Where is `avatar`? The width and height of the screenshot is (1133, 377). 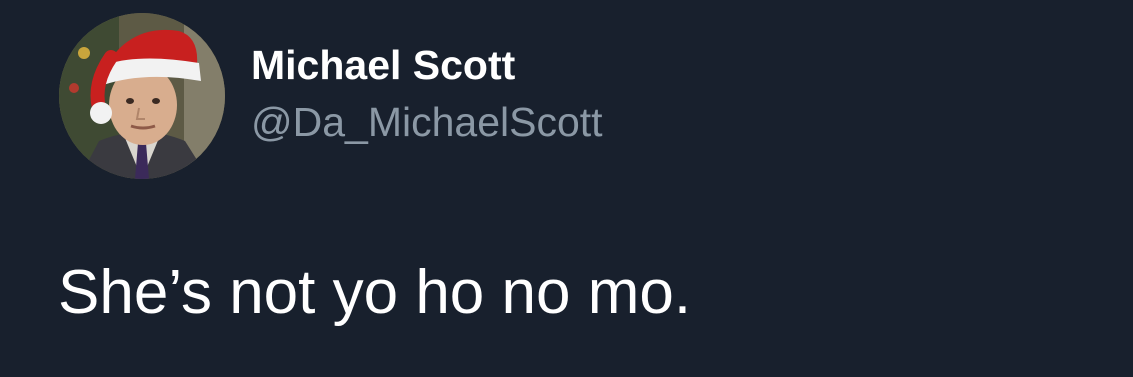 avatar is located at coordinates (142, 96).